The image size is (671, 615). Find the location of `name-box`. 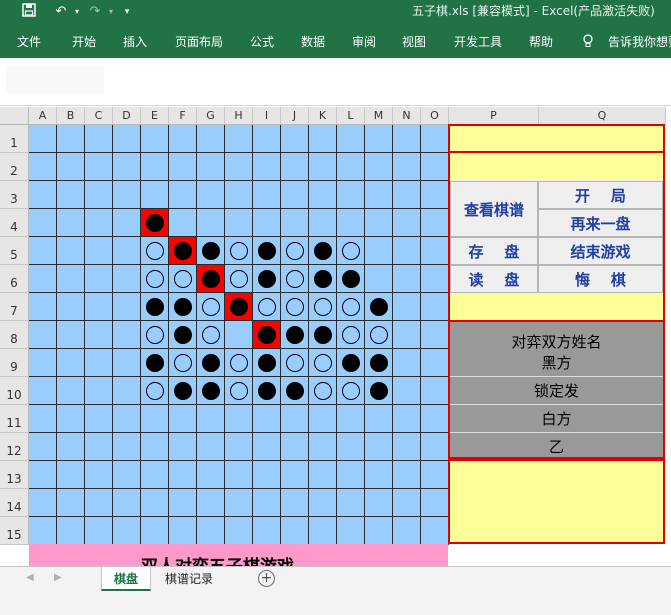

name-box is located at coordinates (55, 80).